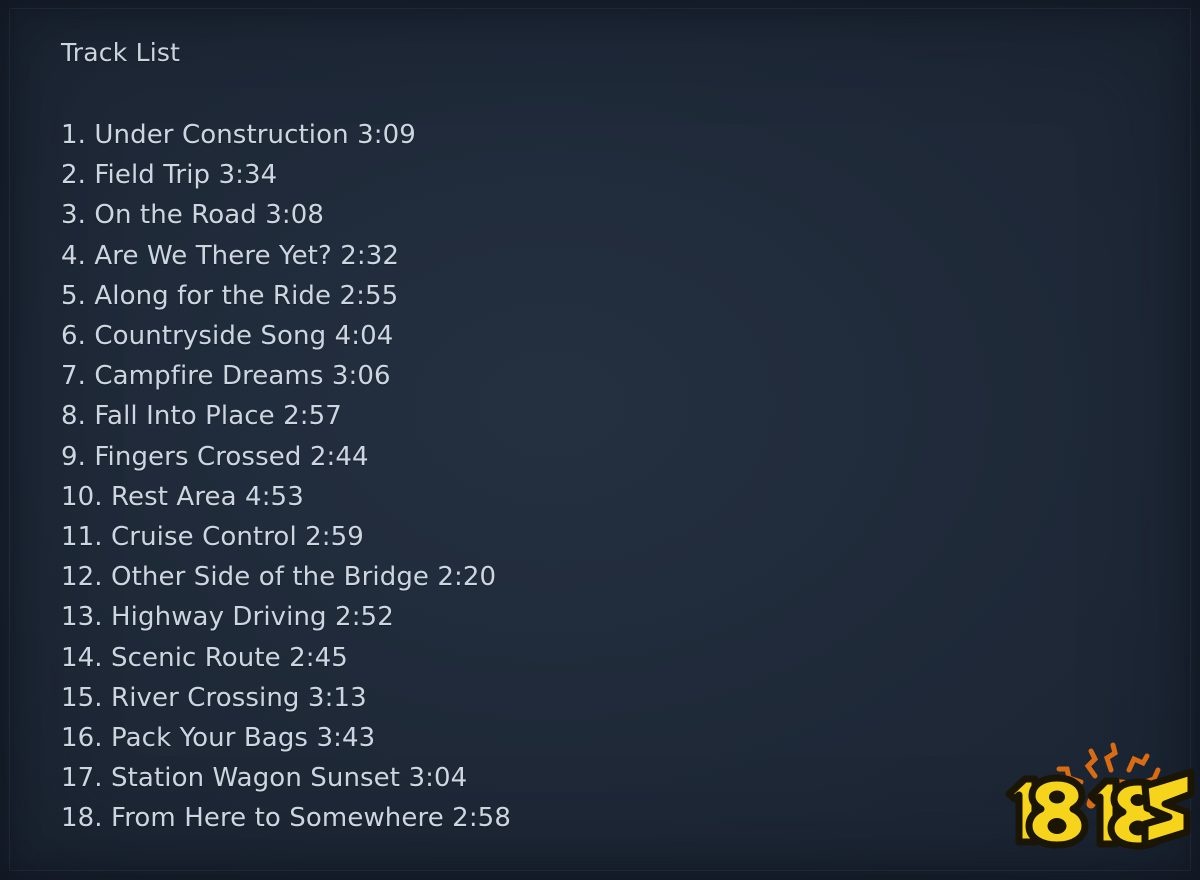 Image resolution: width=1200 pixels, height=880 pixels. What do you see at coordinates (511, 376) in the screenshot?
I see `track-list-item: 7. Campfire Dreams 3:06` at bounding box center [511, 376].